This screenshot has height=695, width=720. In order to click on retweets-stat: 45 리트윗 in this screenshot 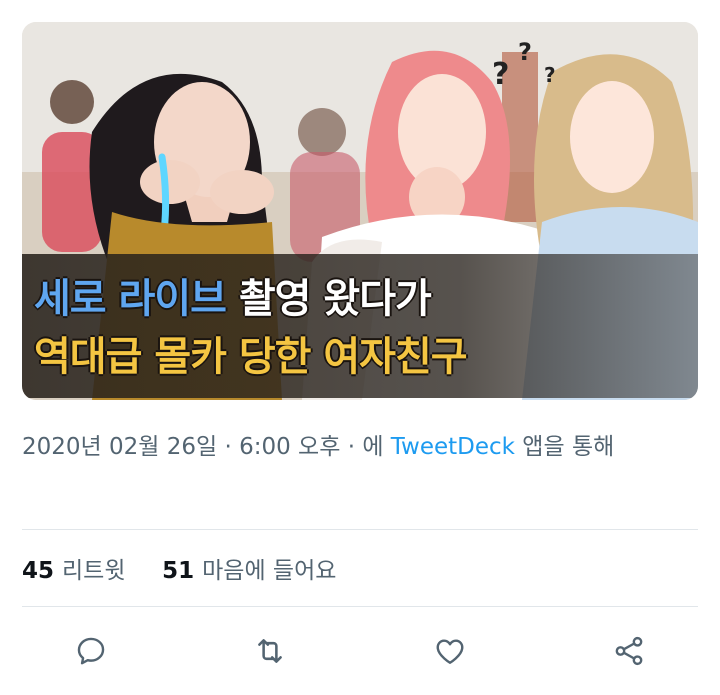, I will do `click(74, 571)`.